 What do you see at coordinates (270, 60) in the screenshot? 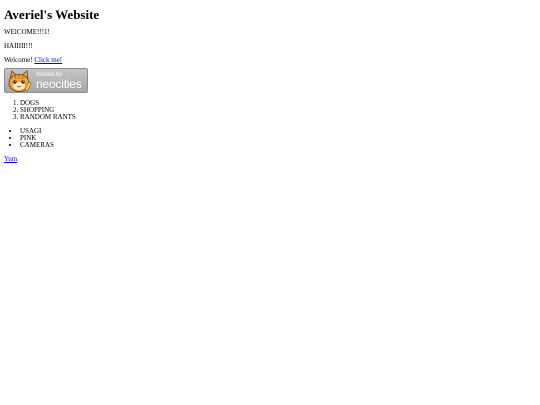
I see `welcome-line: Welcome! Click me!` at bounding box center [270, 60].